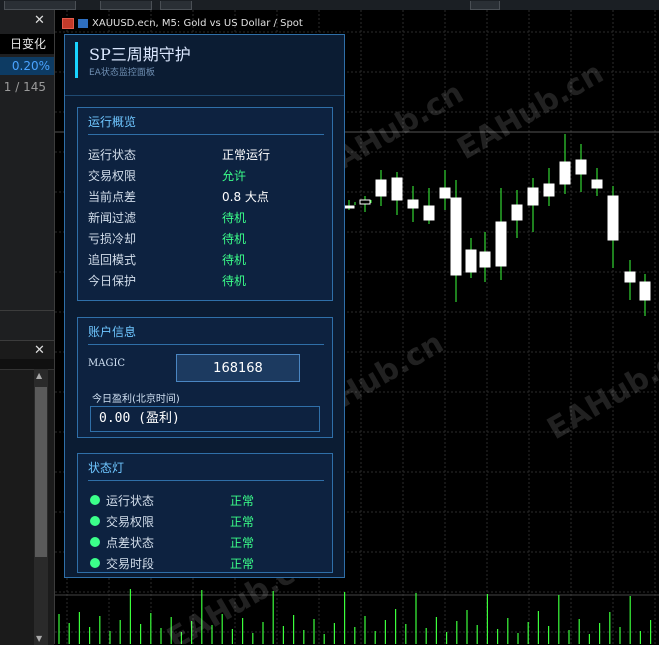 This screenshot has height=645, width=659. I want to click on section-title: 运行概览, so click(112, 121).